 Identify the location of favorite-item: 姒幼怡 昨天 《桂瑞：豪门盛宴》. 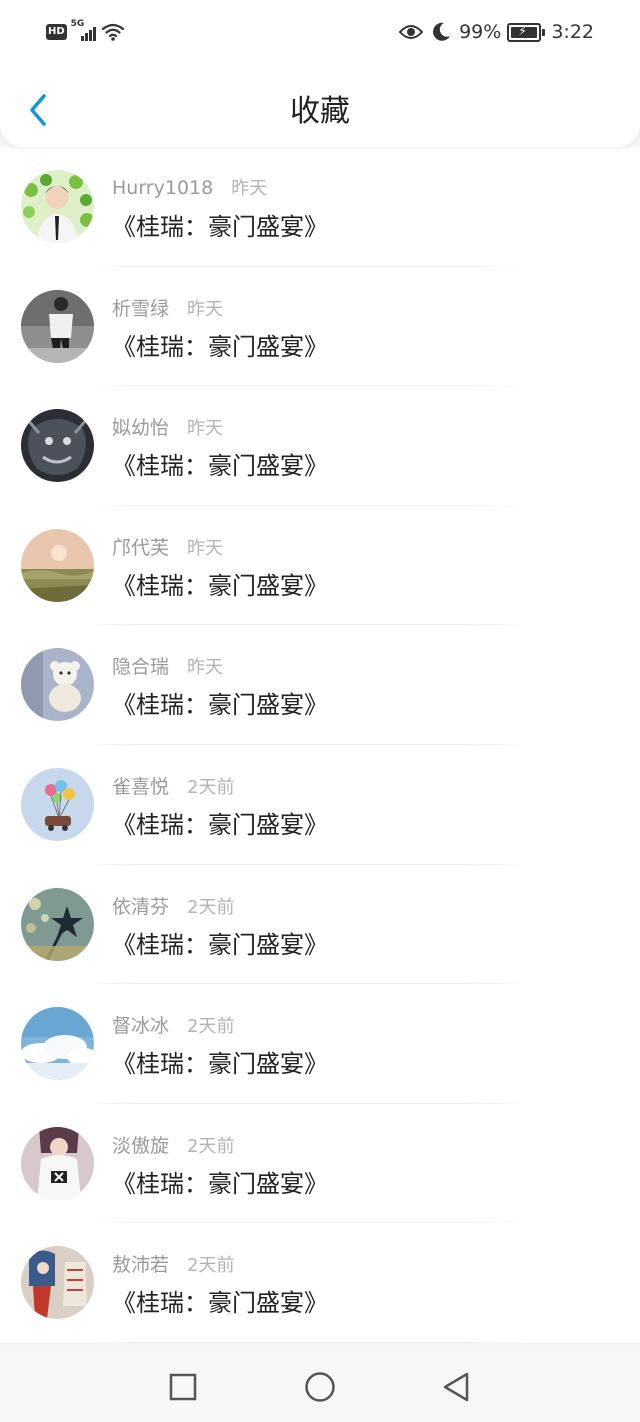
(320, 446).